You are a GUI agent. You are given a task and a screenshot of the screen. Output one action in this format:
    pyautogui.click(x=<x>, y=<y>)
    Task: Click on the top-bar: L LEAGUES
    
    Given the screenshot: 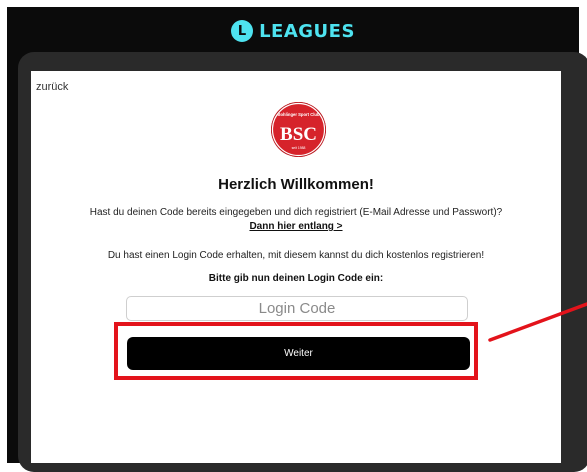 What is the action you would take?
    pyautogui.click(x=293, y=31)
    